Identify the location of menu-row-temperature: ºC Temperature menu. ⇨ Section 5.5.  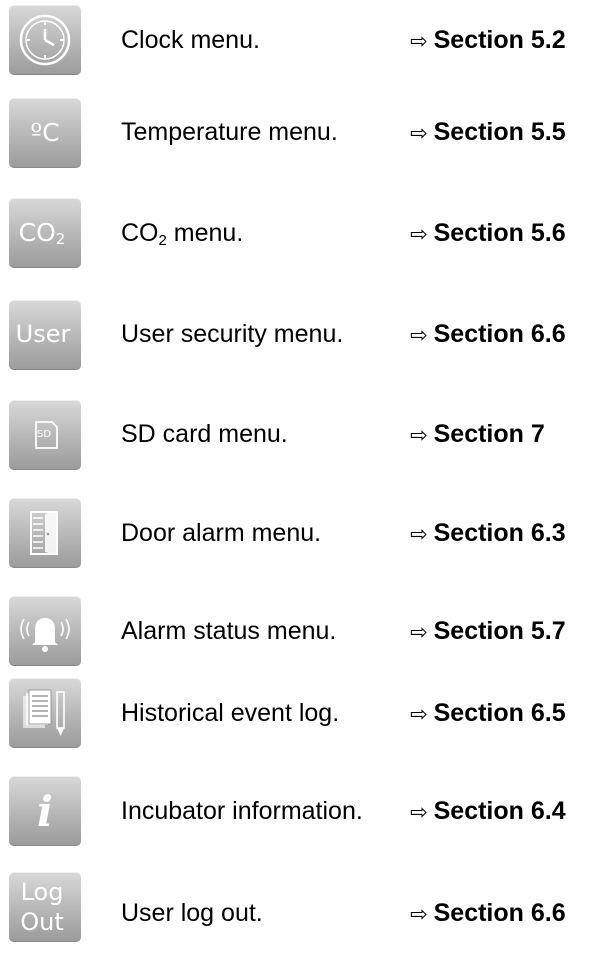
(301, 135).